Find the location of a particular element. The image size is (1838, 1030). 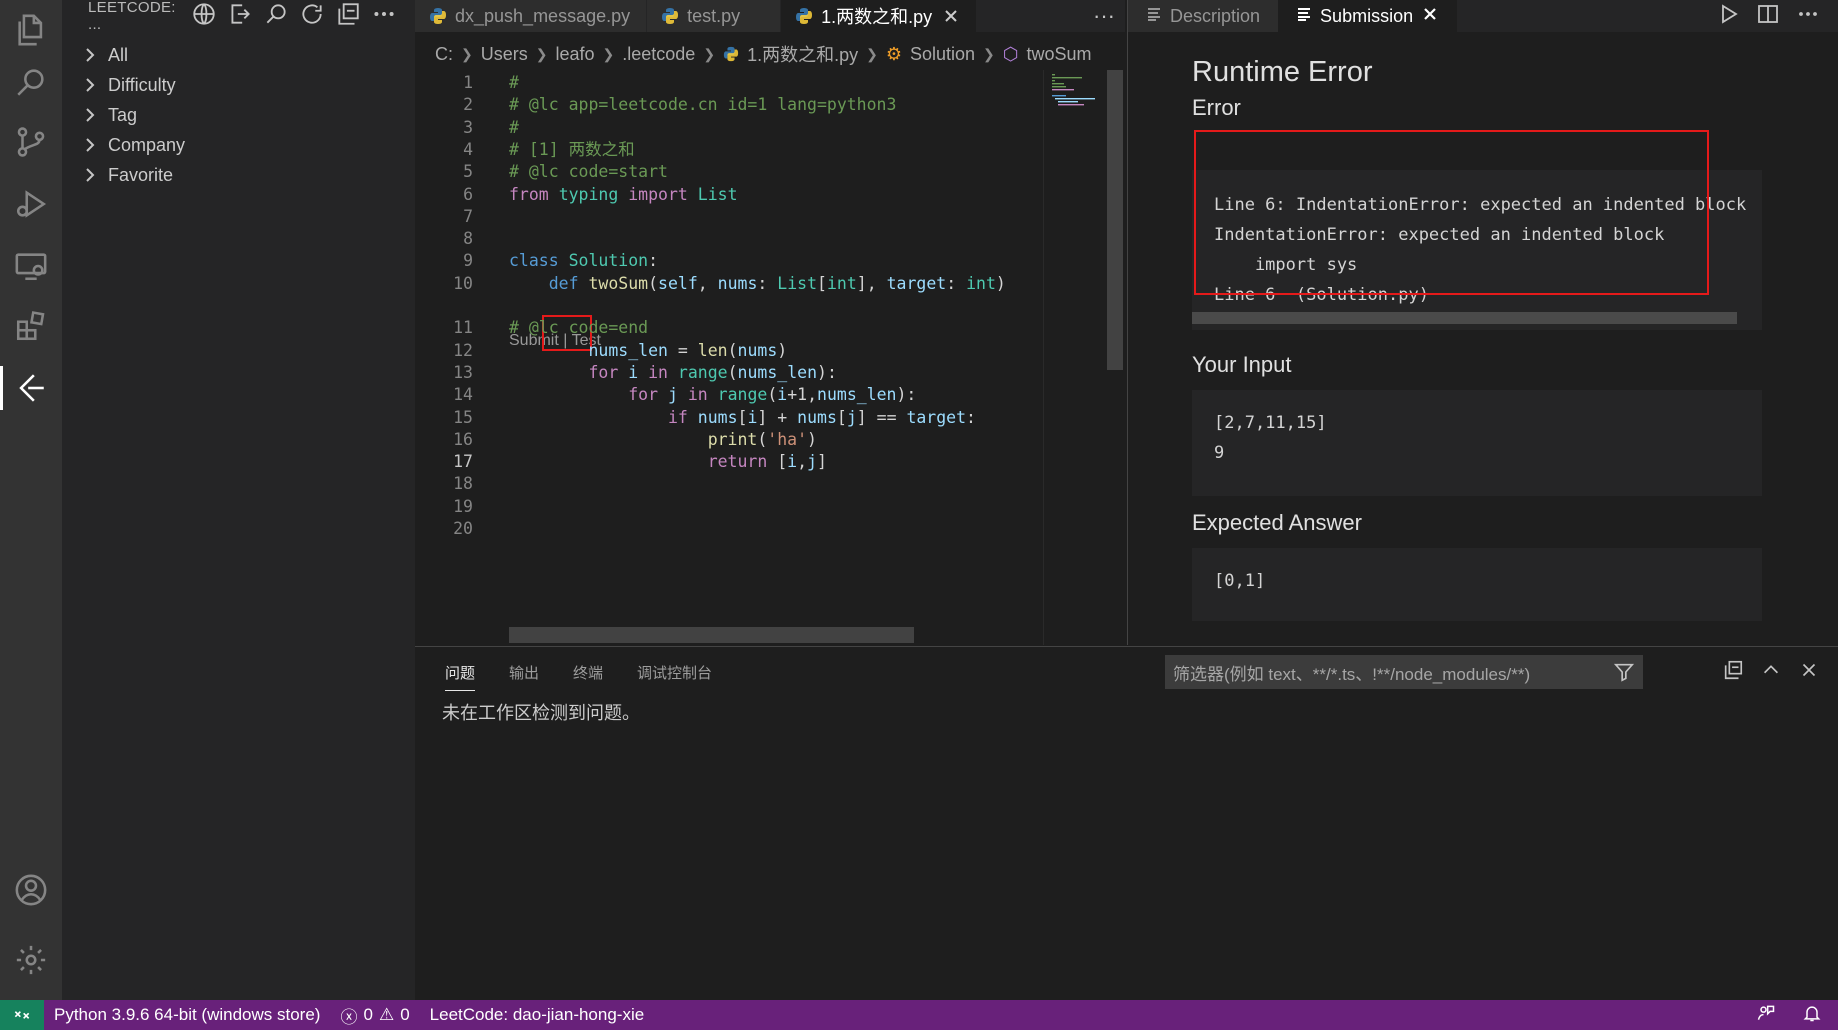

breadcrumb-item: Solution is located at coordinates (942, 54).